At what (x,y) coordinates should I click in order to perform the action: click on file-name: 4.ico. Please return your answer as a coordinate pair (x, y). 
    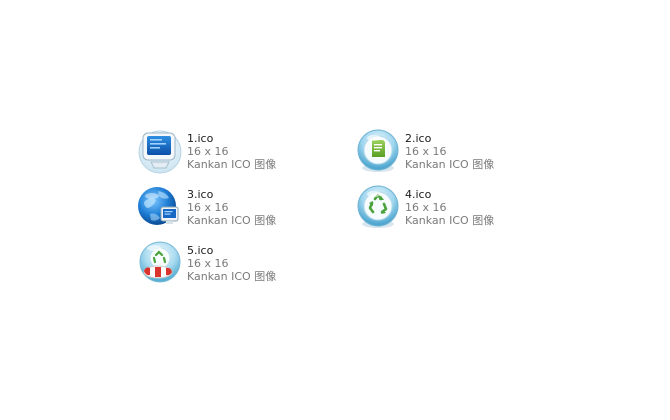
    Looking at the image, I should click on (418, 194).